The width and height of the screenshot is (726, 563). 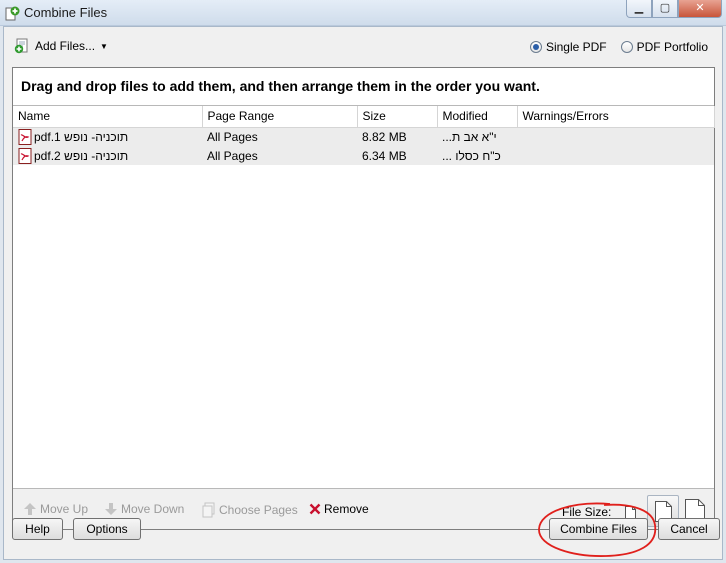 What do you see at coordinates (689, 529) in the screenshot?
I see `cancel-button: Cancel` at bounding box center [689, 529].